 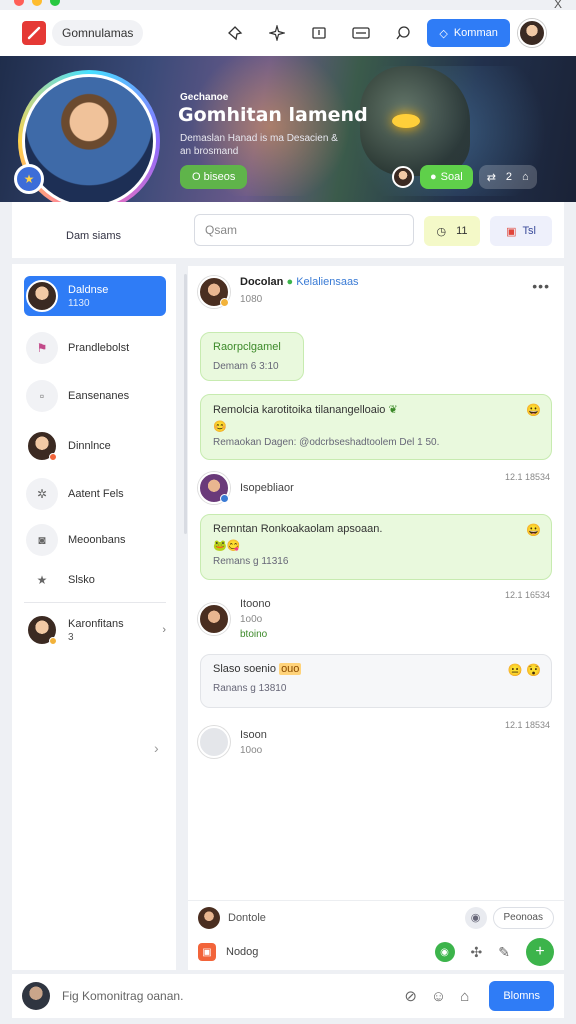 I want to click on top-action-button: ◇ Komman, so click(x=468, y=33).